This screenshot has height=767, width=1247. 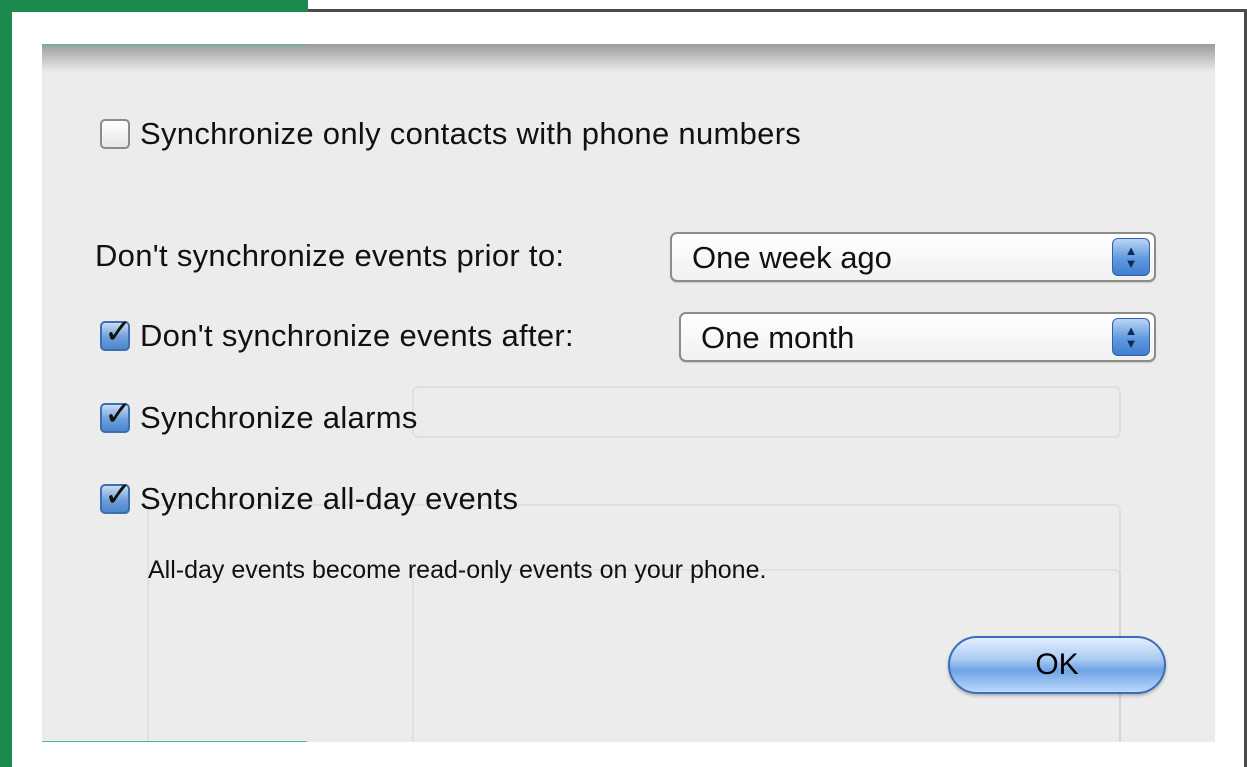 I want to click on window-frame-top-line, so click(x=777, y=10).